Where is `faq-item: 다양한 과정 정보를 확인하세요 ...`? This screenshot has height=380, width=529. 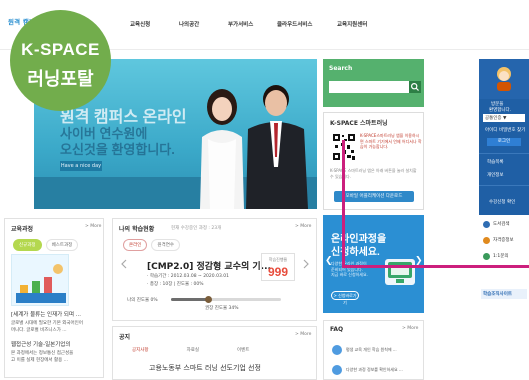 faq-item: 다양한 과정 정보를 확인하세요 ... is located at coordinates (374, 370).